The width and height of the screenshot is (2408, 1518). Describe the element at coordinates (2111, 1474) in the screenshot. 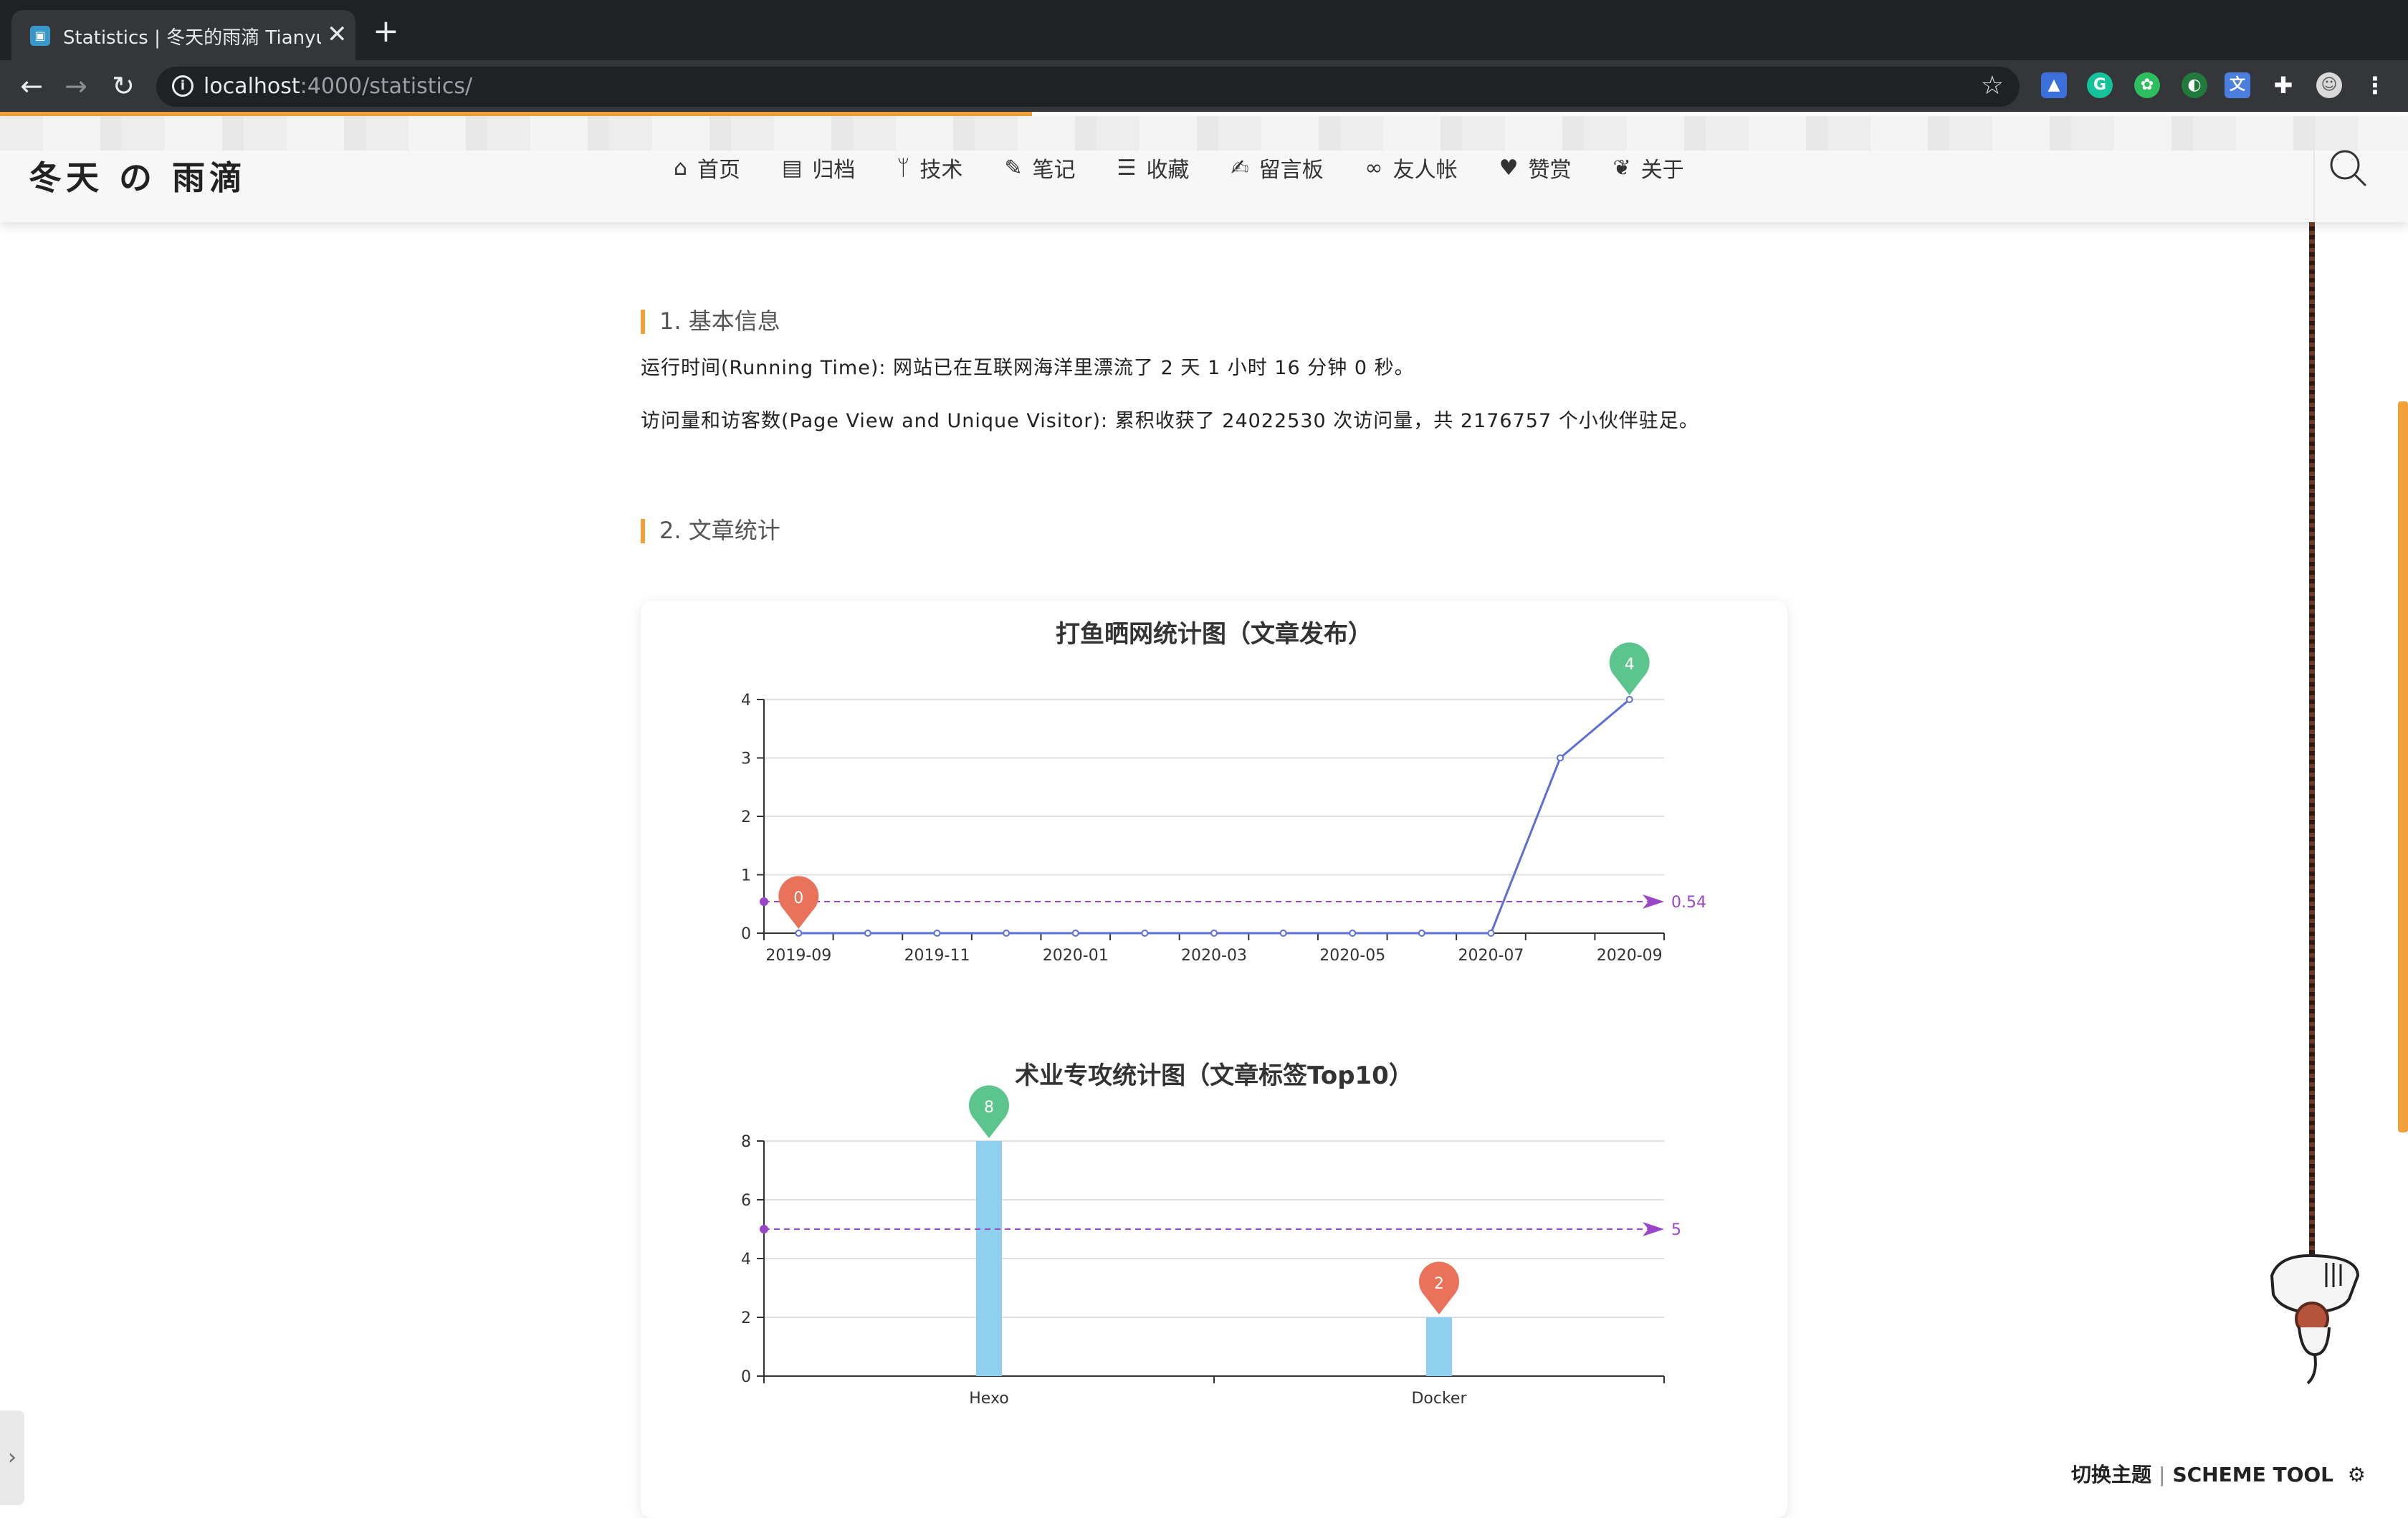

I see `scheme-tool-cn-label: 切换主题` at that location.